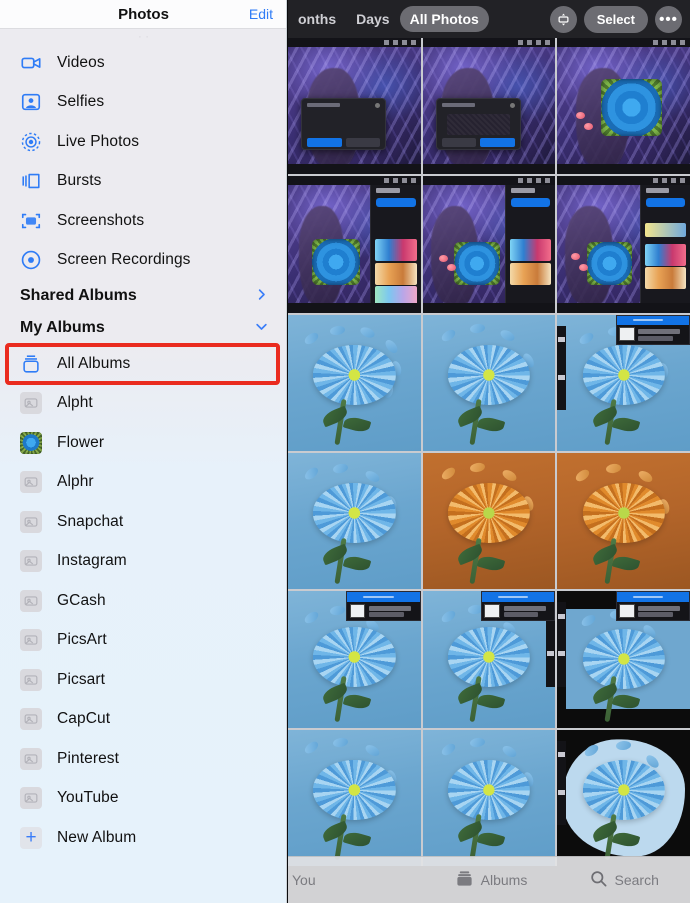 The width and height of the screenshot is (690, 903). Describe the element at coordinates (143, 799) in the screenshot. I see `sidebar-item-youtube: YouTube` at that location.